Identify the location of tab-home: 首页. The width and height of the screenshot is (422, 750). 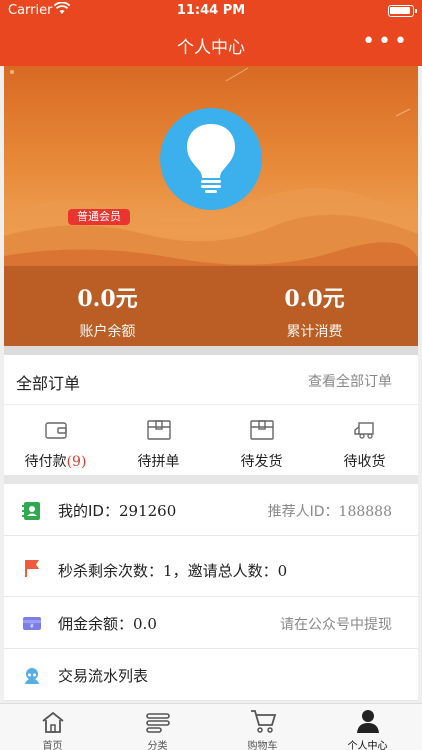
(52, 727).